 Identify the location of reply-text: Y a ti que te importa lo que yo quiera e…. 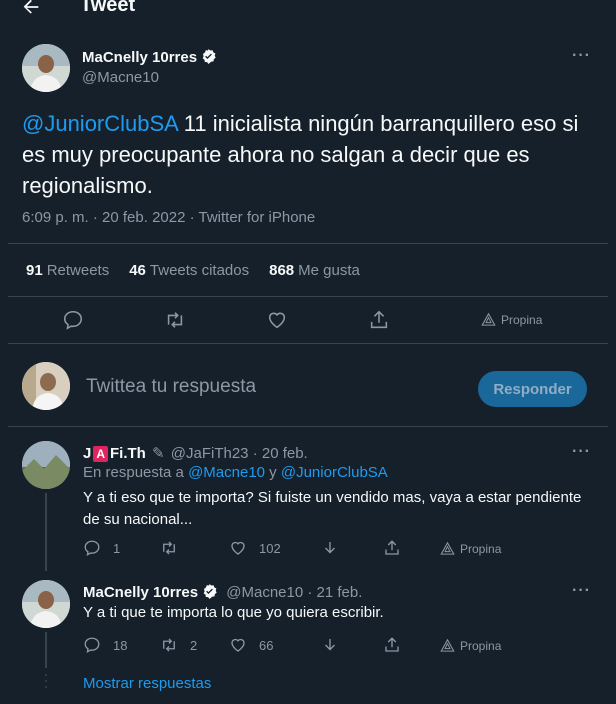
(233, 612).